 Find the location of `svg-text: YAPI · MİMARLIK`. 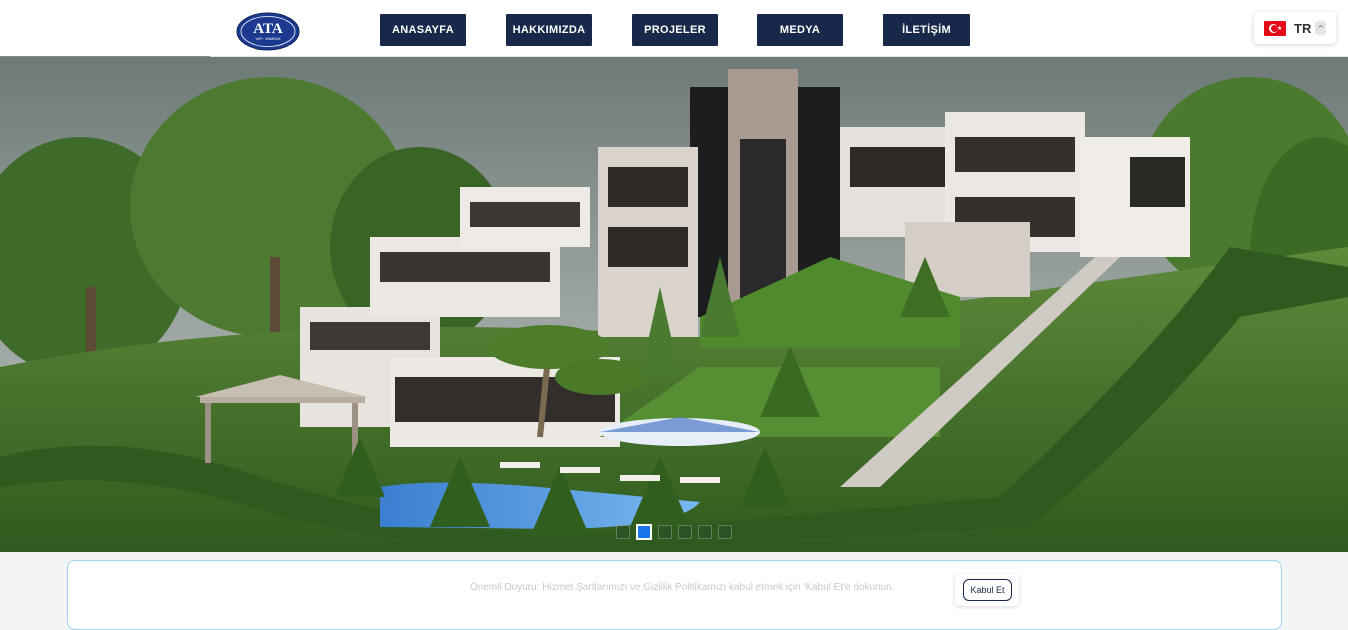

svg-text: YAPI · MİMARLIK is located at coordinates (268, 38).